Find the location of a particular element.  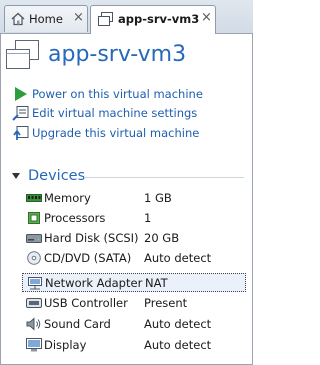

device-name: USB Controller is located at coordinates (86, 303).